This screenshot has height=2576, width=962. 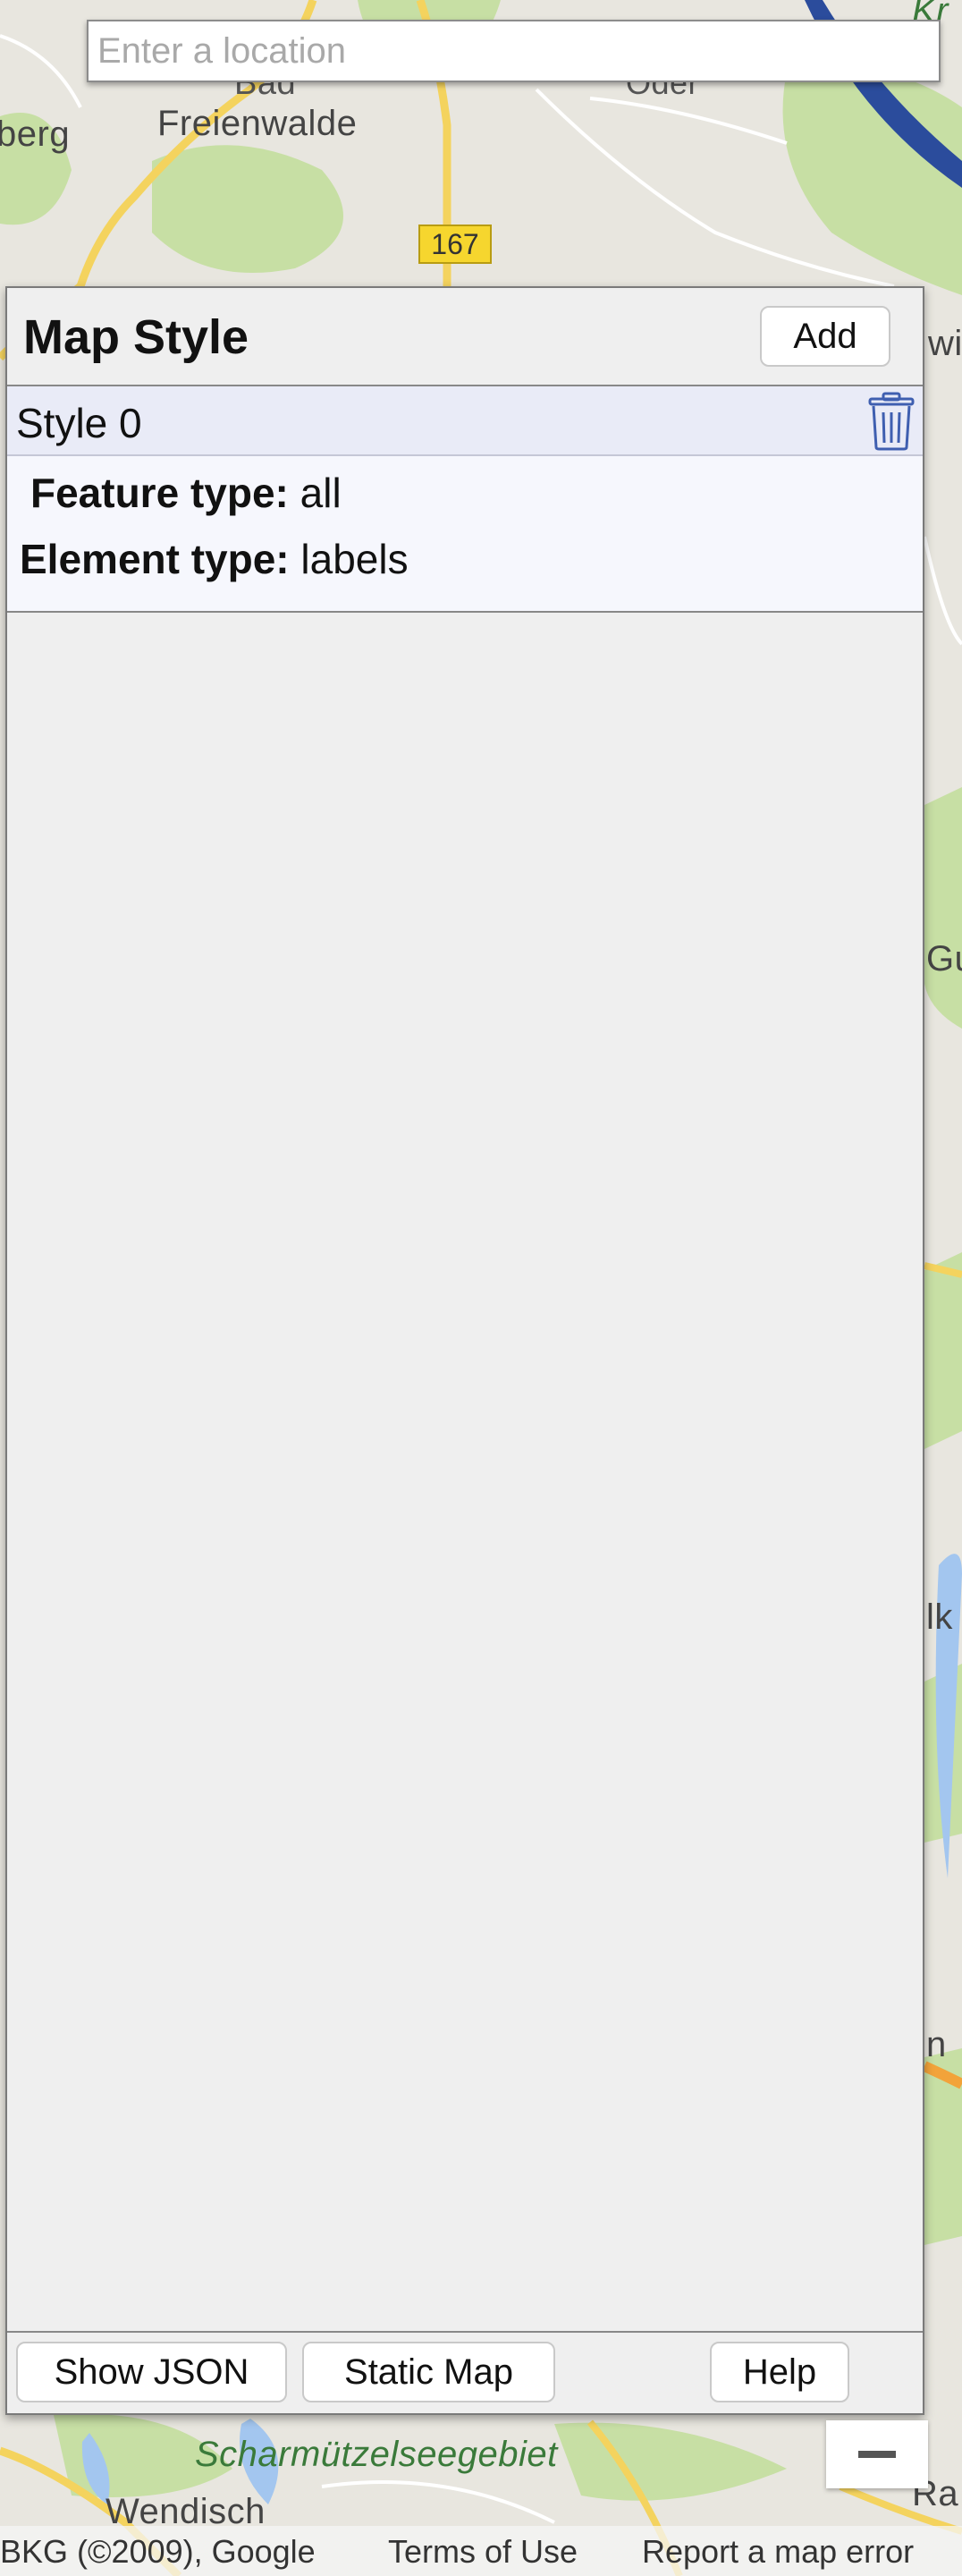 What do you see at coordinates (354, 559) in the screenshot?
I see `element-type-value: labels` at bounding box center [354, 559].